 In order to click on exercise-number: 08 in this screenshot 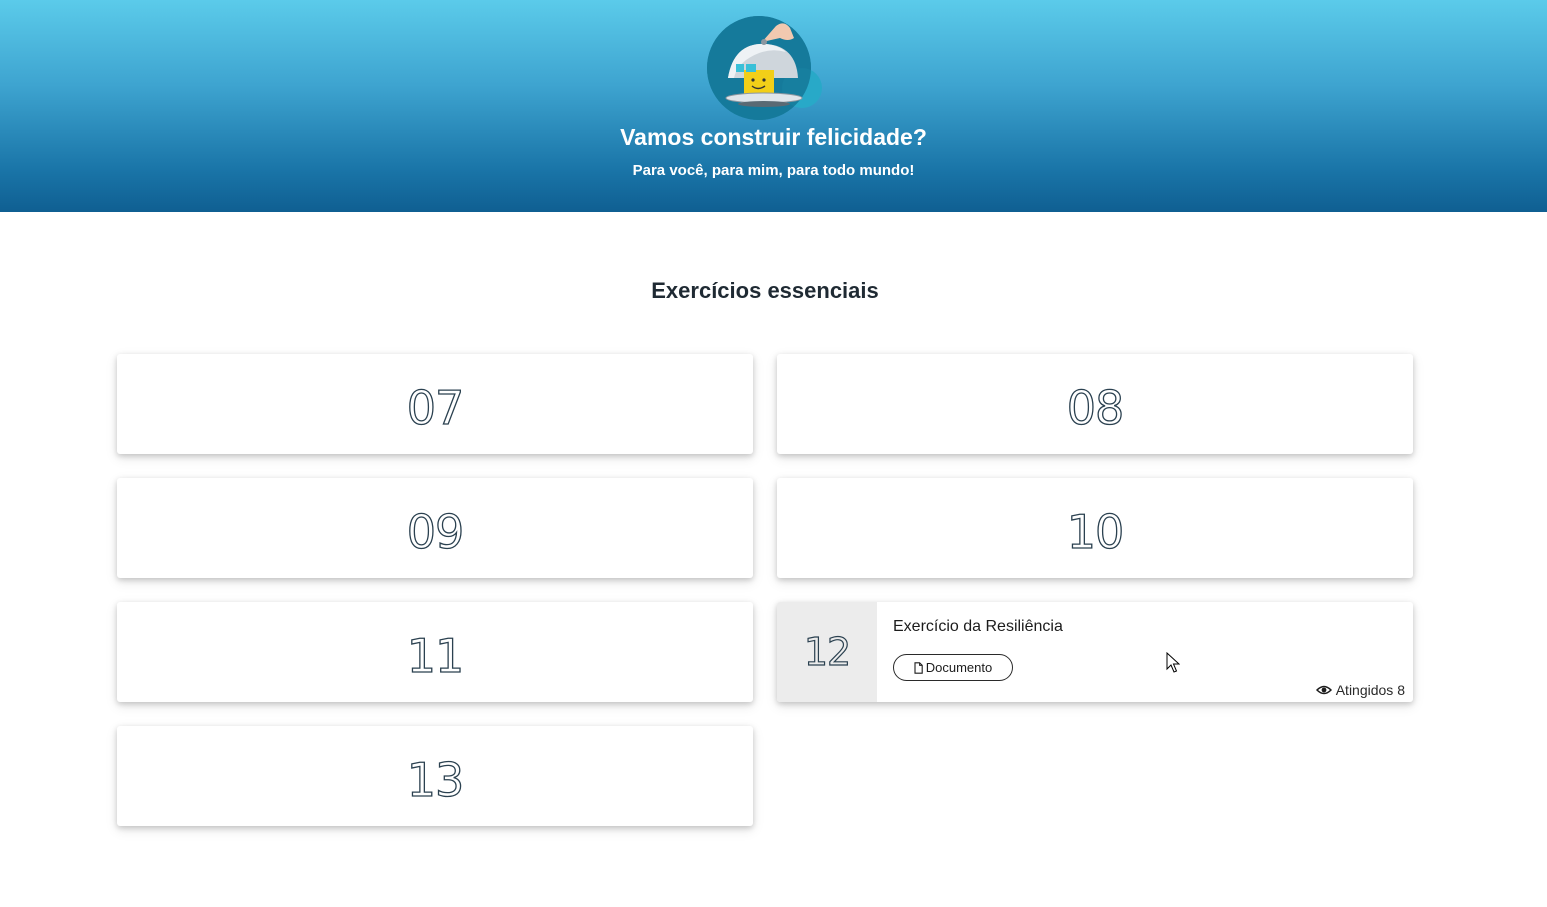, I will do `click(1095, 407)`.